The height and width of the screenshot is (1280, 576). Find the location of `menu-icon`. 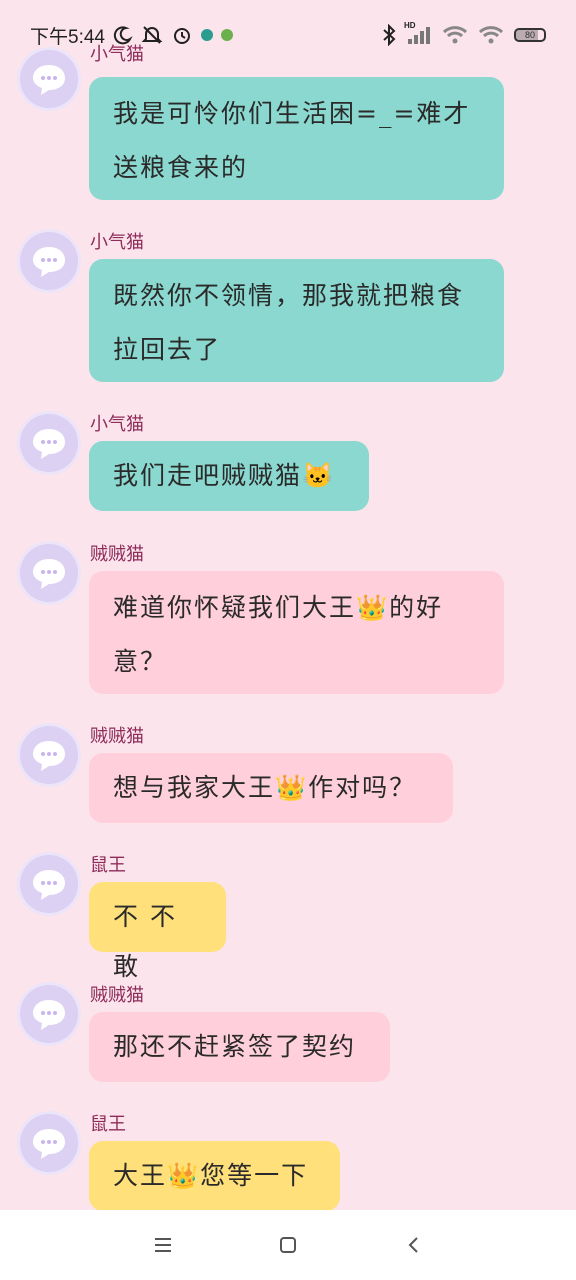

menu-icon is located at coordinates (163, 1245).